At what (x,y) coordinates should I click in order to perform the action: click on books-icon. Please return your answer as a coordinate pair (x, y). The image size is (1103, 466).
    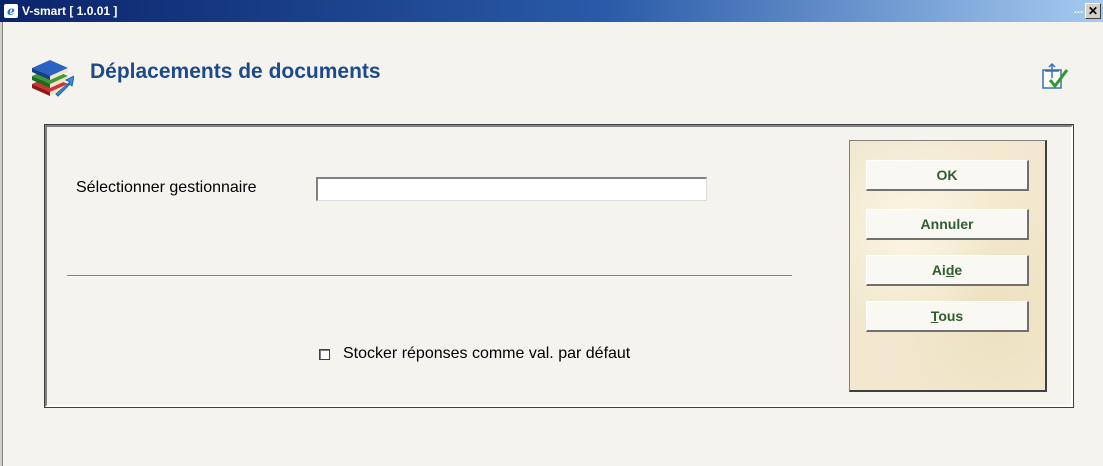
    Looking at the image, I should click on (53, 78).